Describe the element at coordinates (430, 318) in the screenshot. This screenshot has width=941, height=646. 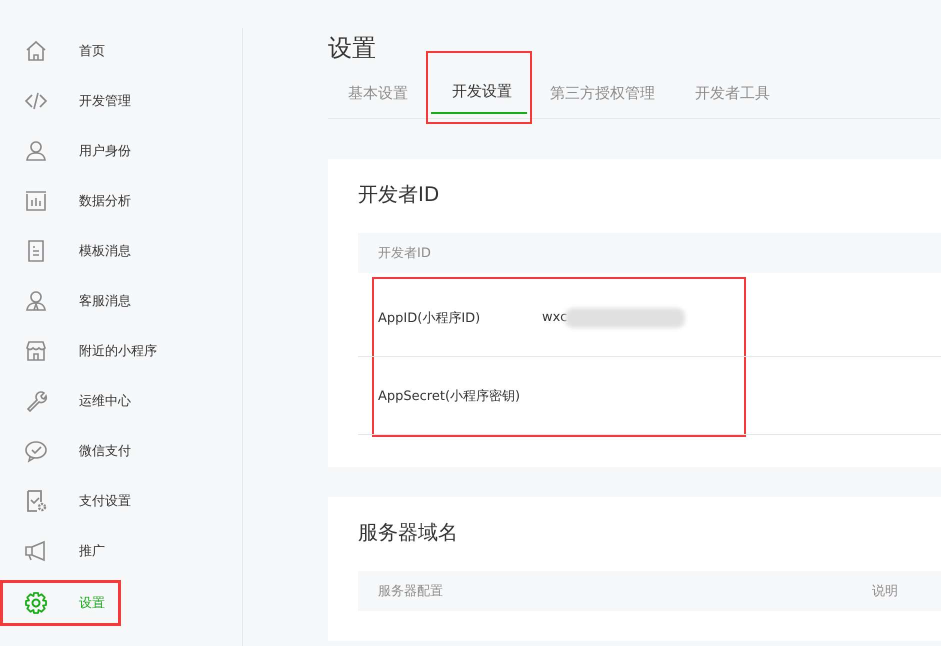
I see `row-label: AppID(小程序ID)` at that location.